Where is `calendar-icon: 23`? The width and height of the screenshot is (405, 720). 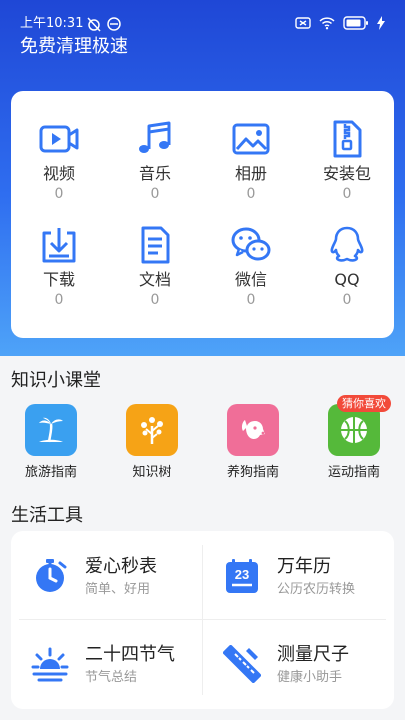 calendar-icon: 23 is located at coordinates (242, 576).